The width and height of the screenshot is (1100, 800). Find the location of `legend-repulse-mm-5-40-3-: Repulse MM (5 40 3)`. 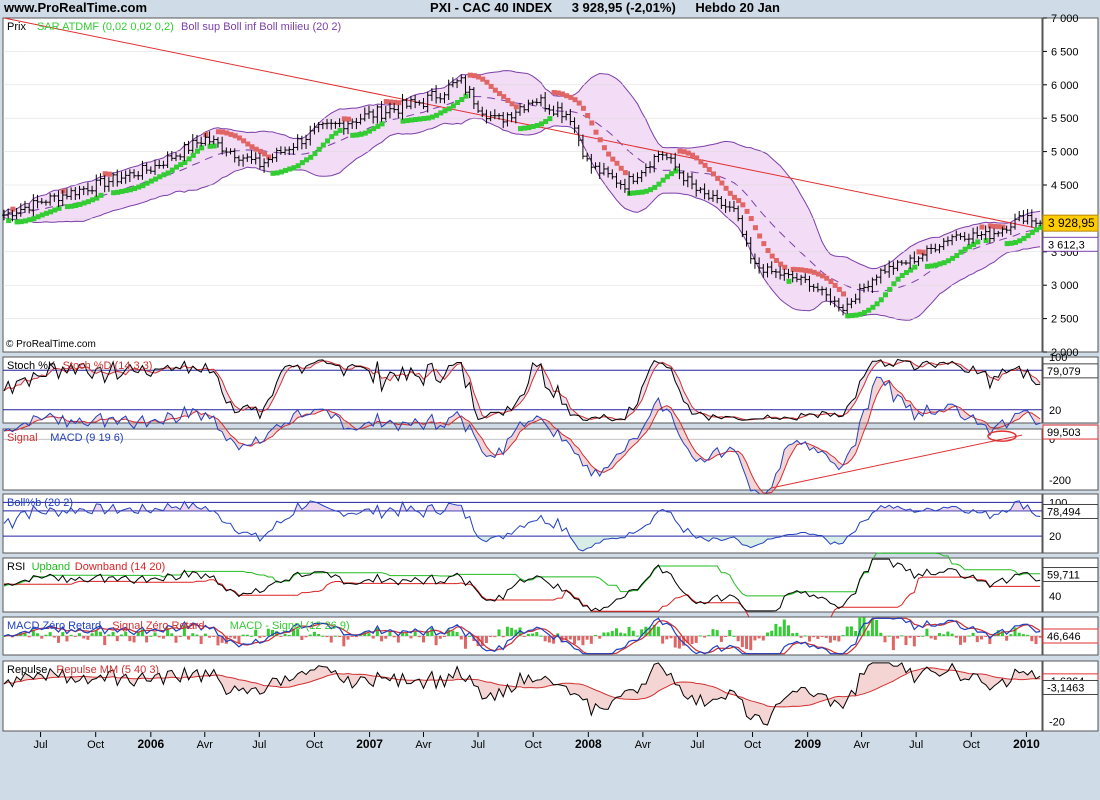

legend-repulse-mm-5-40-3-: Repulse MM (5 40 3) is located at coordinates (107, 670).